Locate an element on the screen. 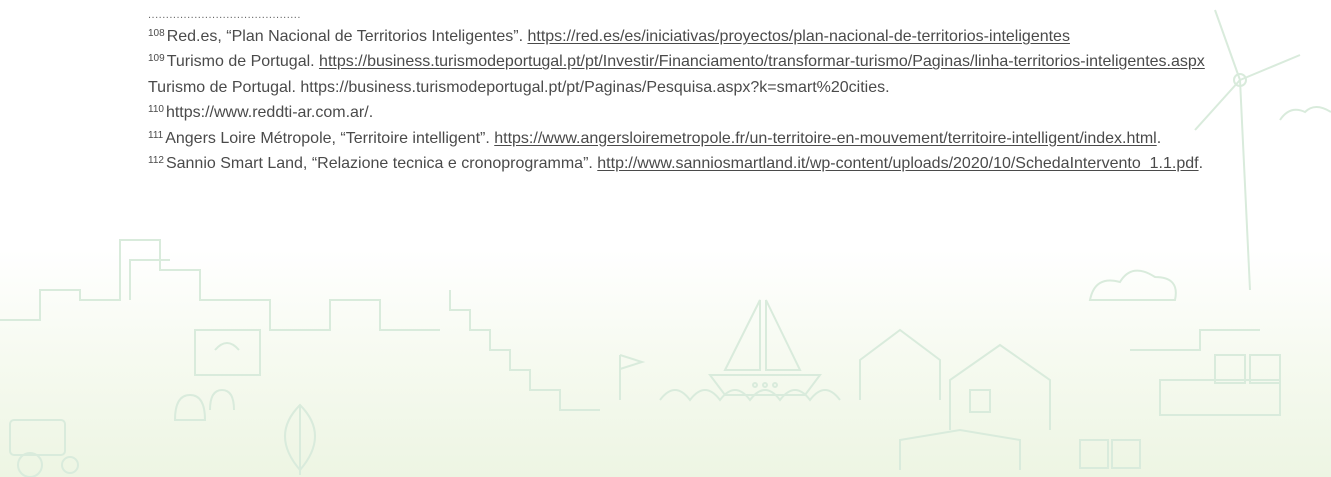  footnote-number: 111 is located at coordinates (156, 135).